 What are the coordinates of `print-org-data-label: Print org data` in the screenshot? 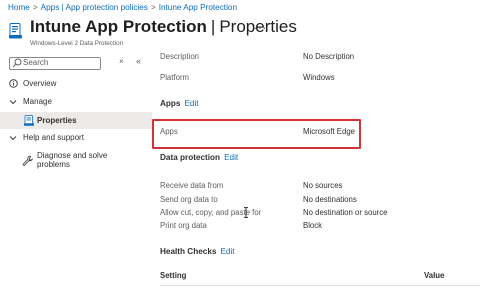 It's located at (183, 225).